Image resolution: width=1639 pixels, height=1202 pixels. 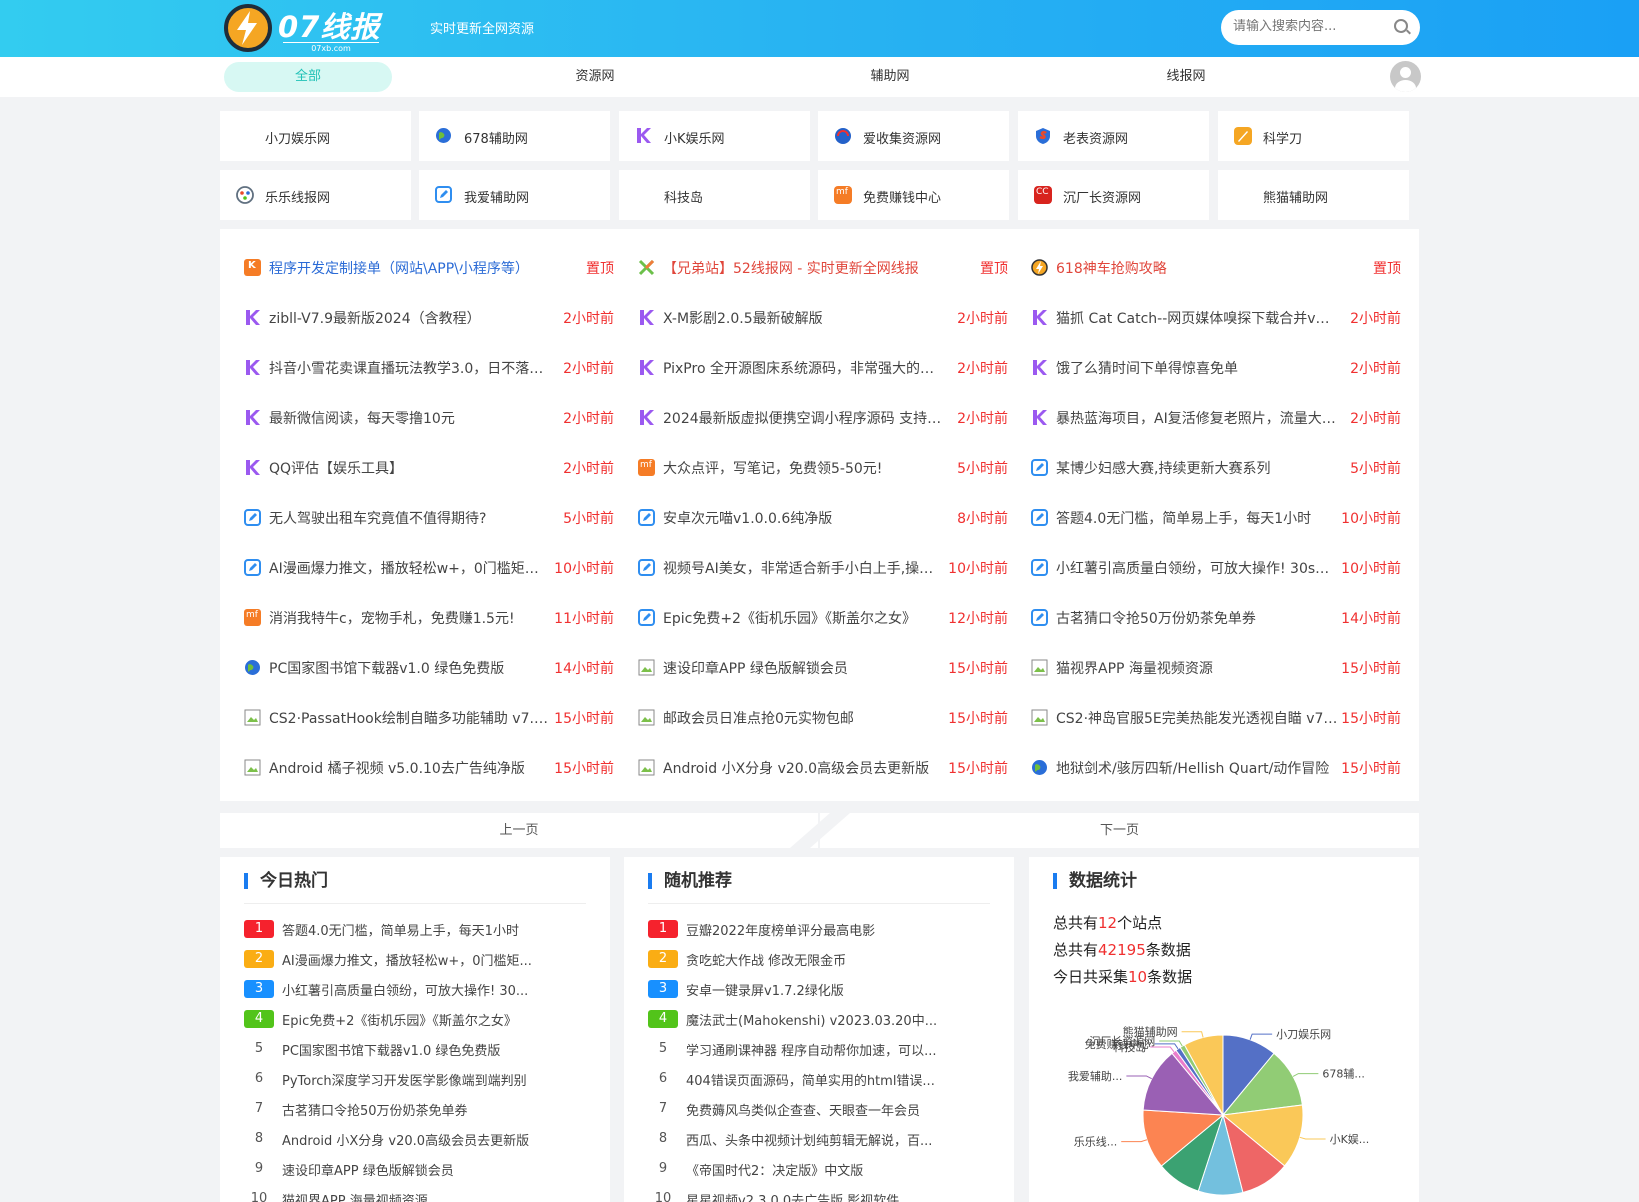 What do you see at coordinates (410, 318) in the screenshot?
I see `news-title: zibll-V7.9最新版2024（含教程）` at bounding box center [410, 318].